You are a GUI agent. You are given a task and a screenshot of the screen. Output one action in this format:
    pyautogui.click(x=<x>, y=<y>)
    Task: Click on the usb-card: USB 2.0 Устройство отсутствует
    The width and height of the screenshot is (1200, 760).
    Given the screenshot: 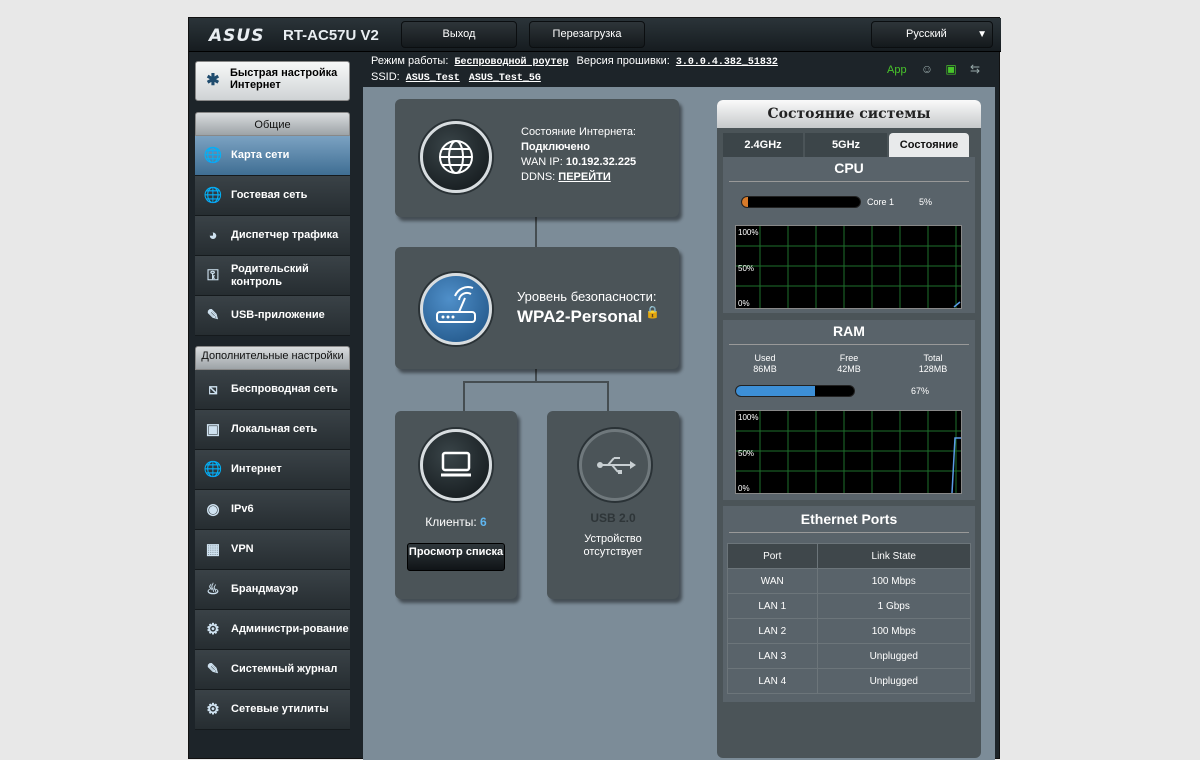 What is the action you would take?
    pyautogui.click(x=613, y=505)
    